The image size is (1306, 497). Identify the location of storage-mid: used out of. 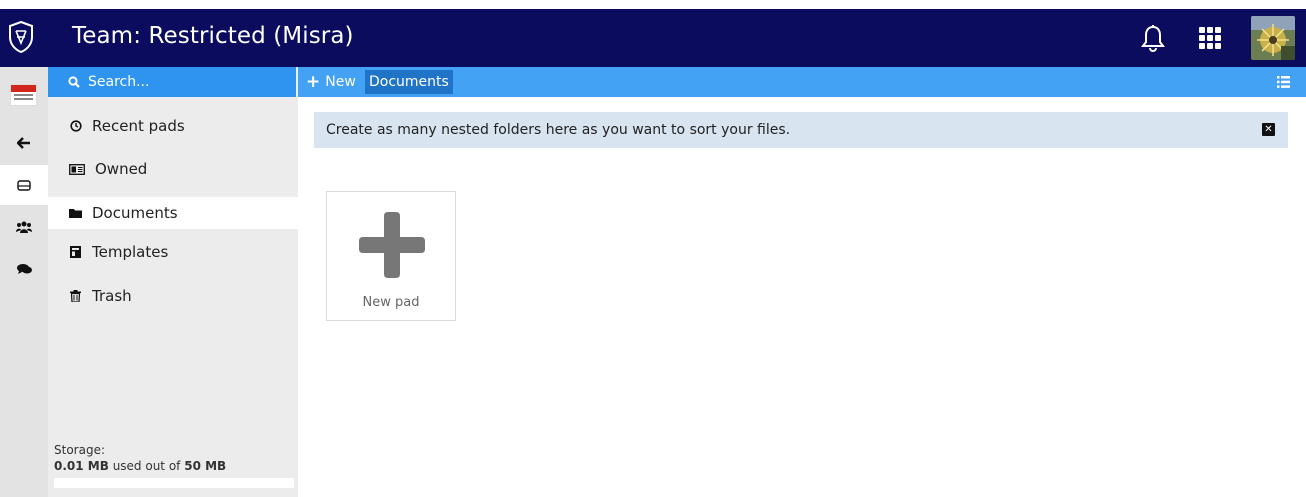
(146, 466).